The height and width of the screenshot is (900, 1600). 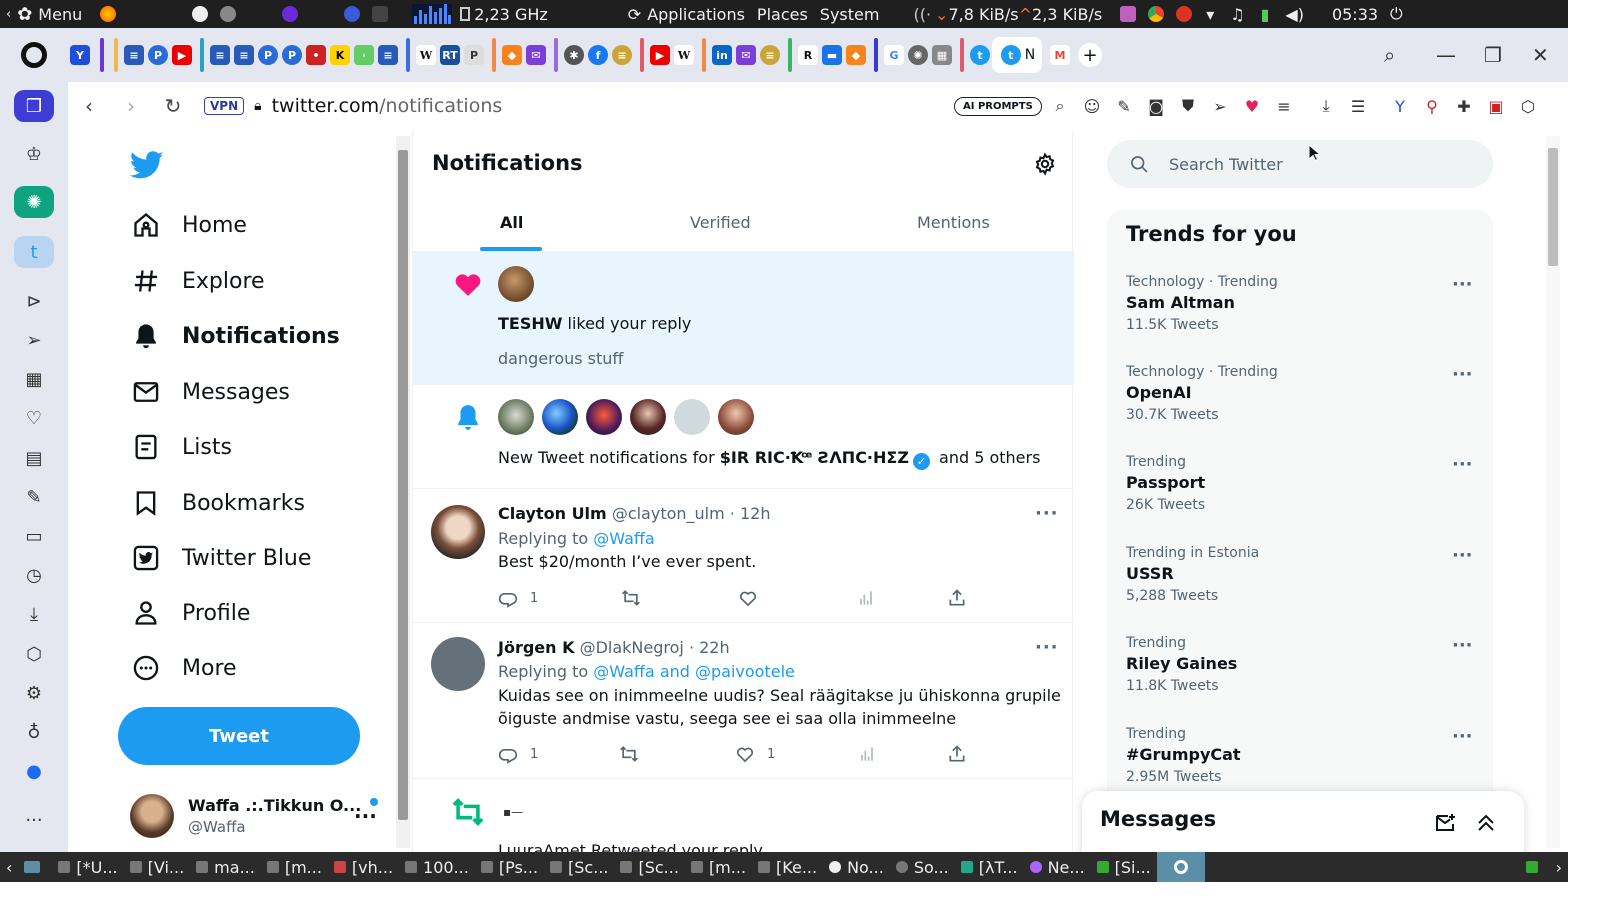 I want to click on download-icon: ⤓, so click(x=1326, y=106).